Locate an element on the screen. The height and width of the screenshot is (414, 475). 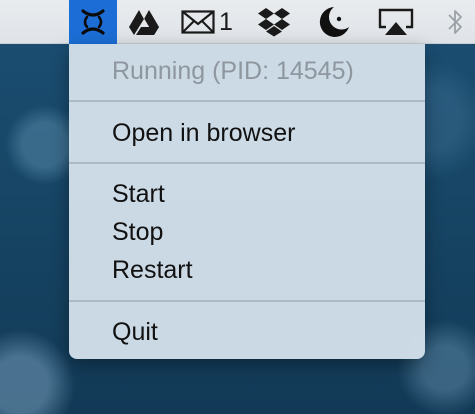
menu-item-start: Start is located at coordinates (138, 194).